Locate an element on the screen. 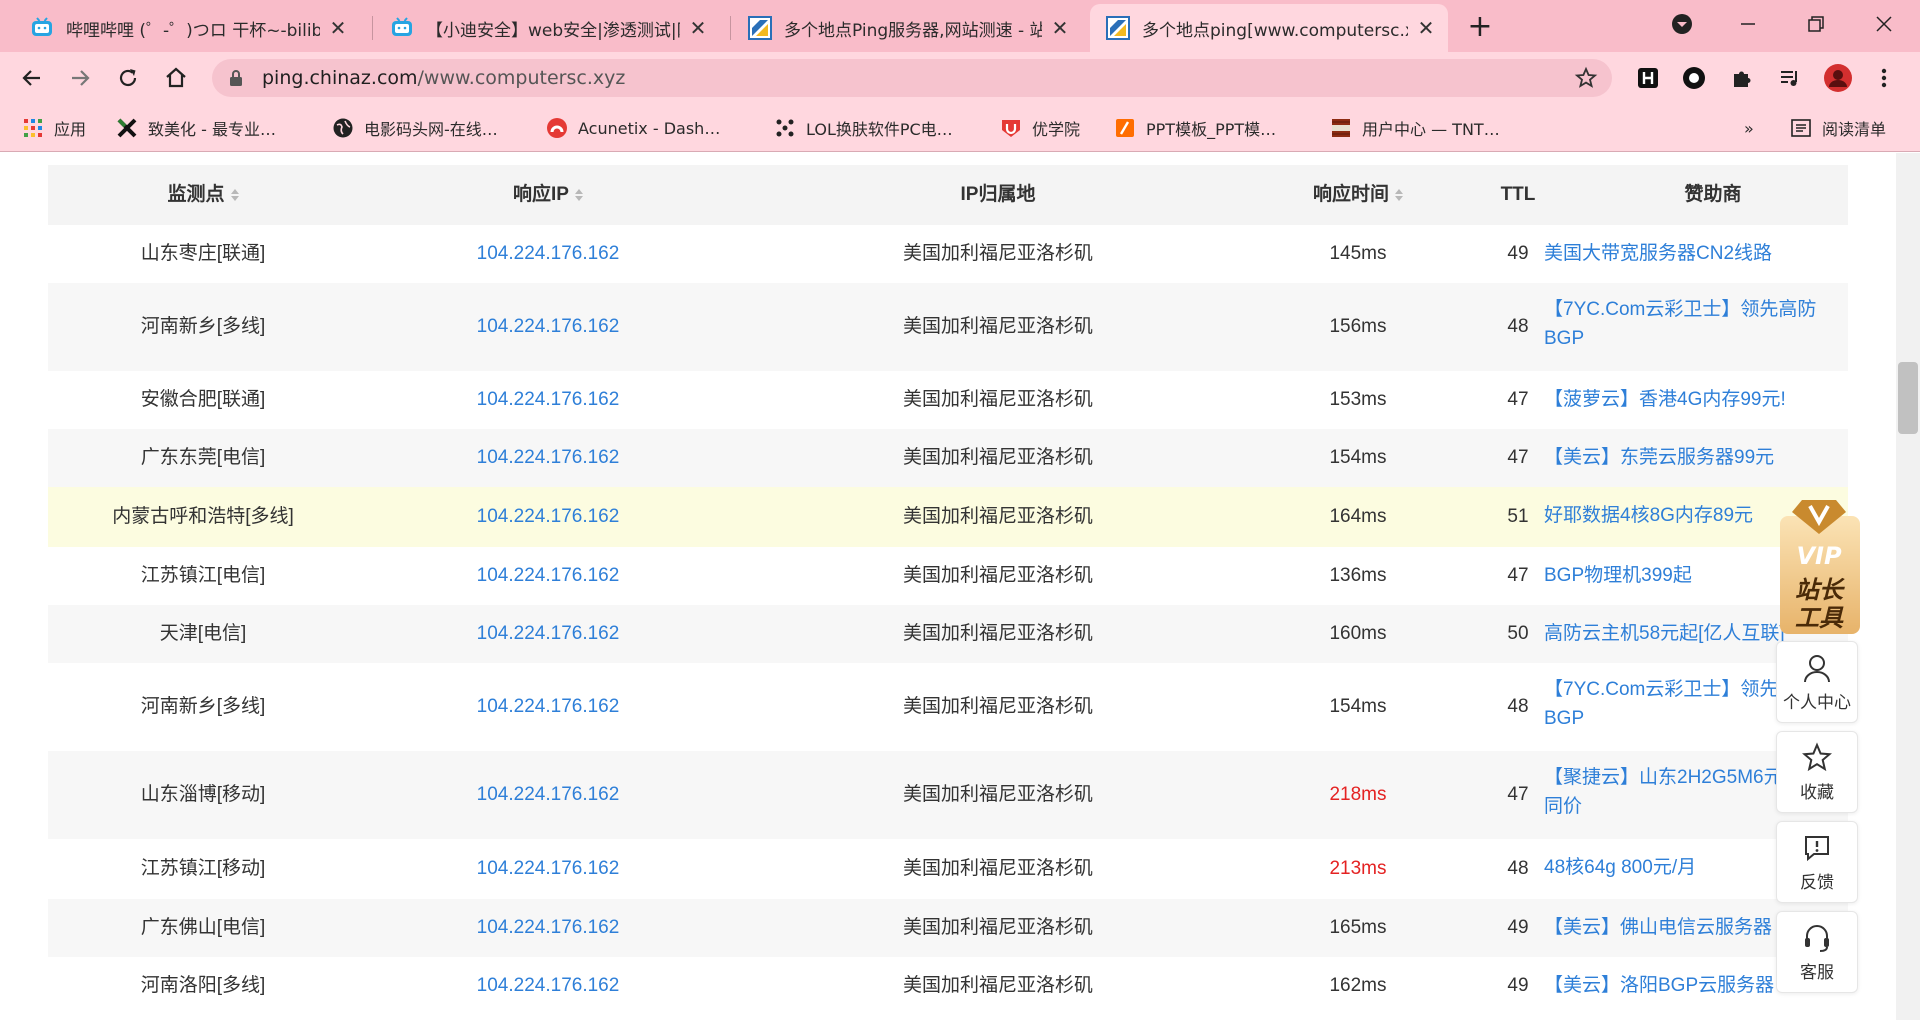 This screenshot has height=1020, width=1920. tab-xiaodi: 【小迪安全】web安全|渗透测试|网络安全 ✕ is located at coordinates (547, 28).